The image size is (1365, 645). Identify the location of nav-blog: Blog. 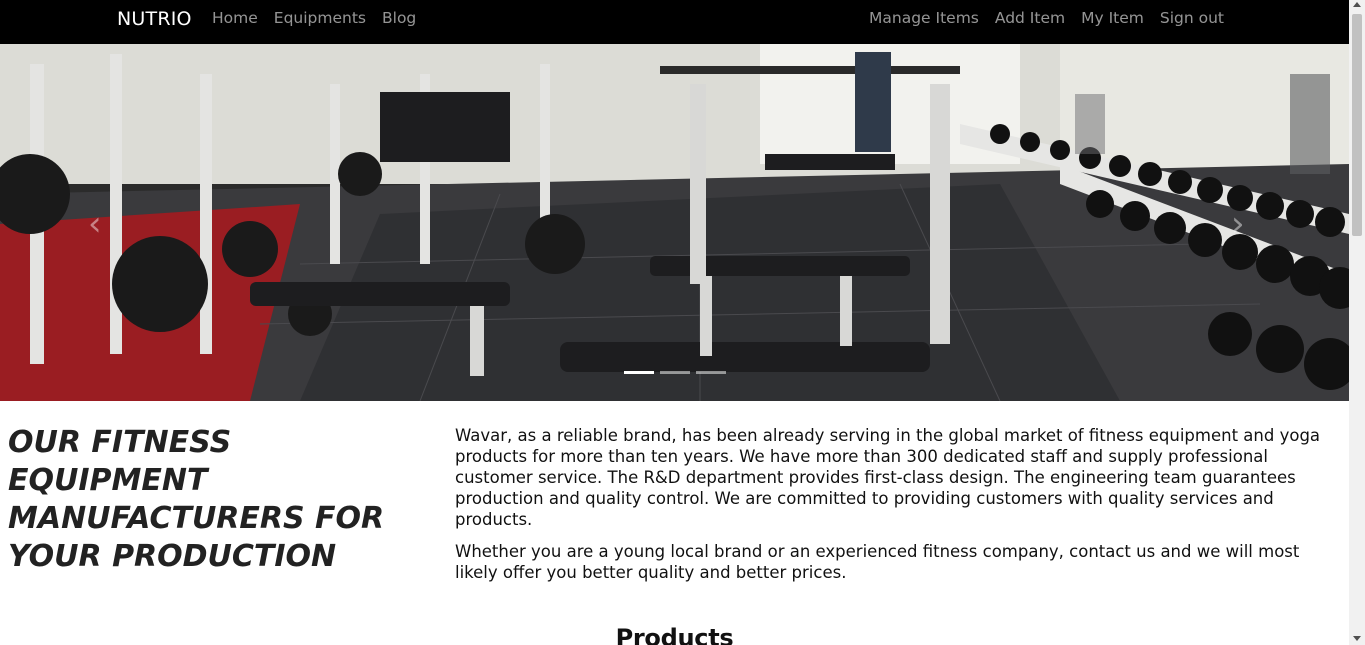
(399, 18).